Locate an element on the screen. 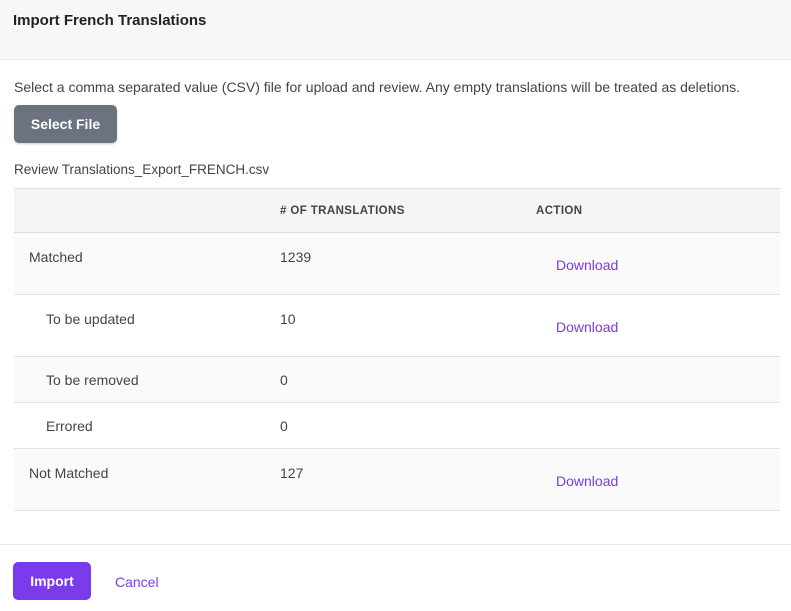 The width and height of the screenshot is (791, 611). dialog-footer: Import Cancel is located at coordinates (395, 577).